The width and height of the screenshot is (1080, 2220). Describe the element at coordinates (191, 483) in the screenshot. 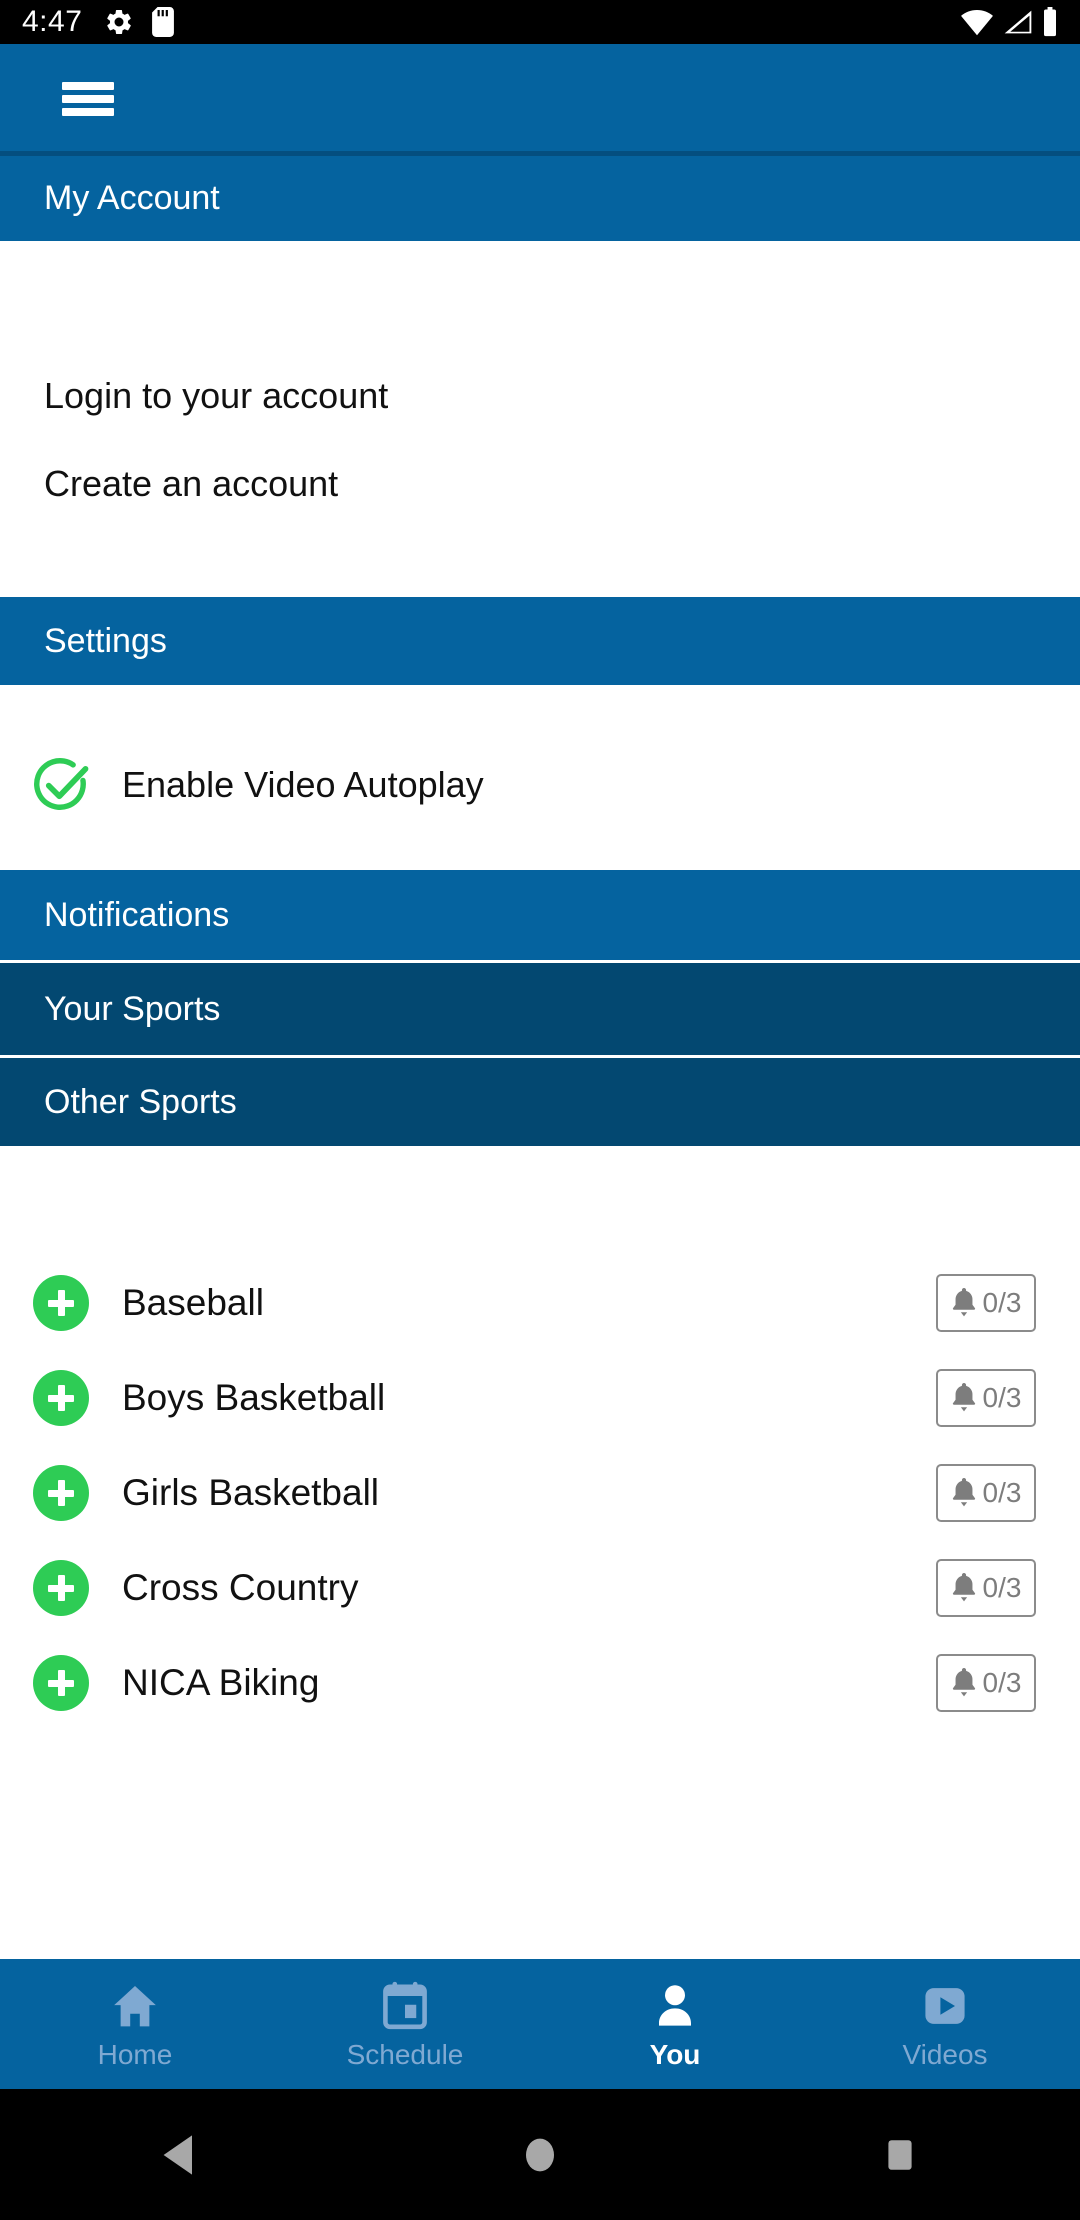

I see `create-an-account-label: Create an account` at that location.